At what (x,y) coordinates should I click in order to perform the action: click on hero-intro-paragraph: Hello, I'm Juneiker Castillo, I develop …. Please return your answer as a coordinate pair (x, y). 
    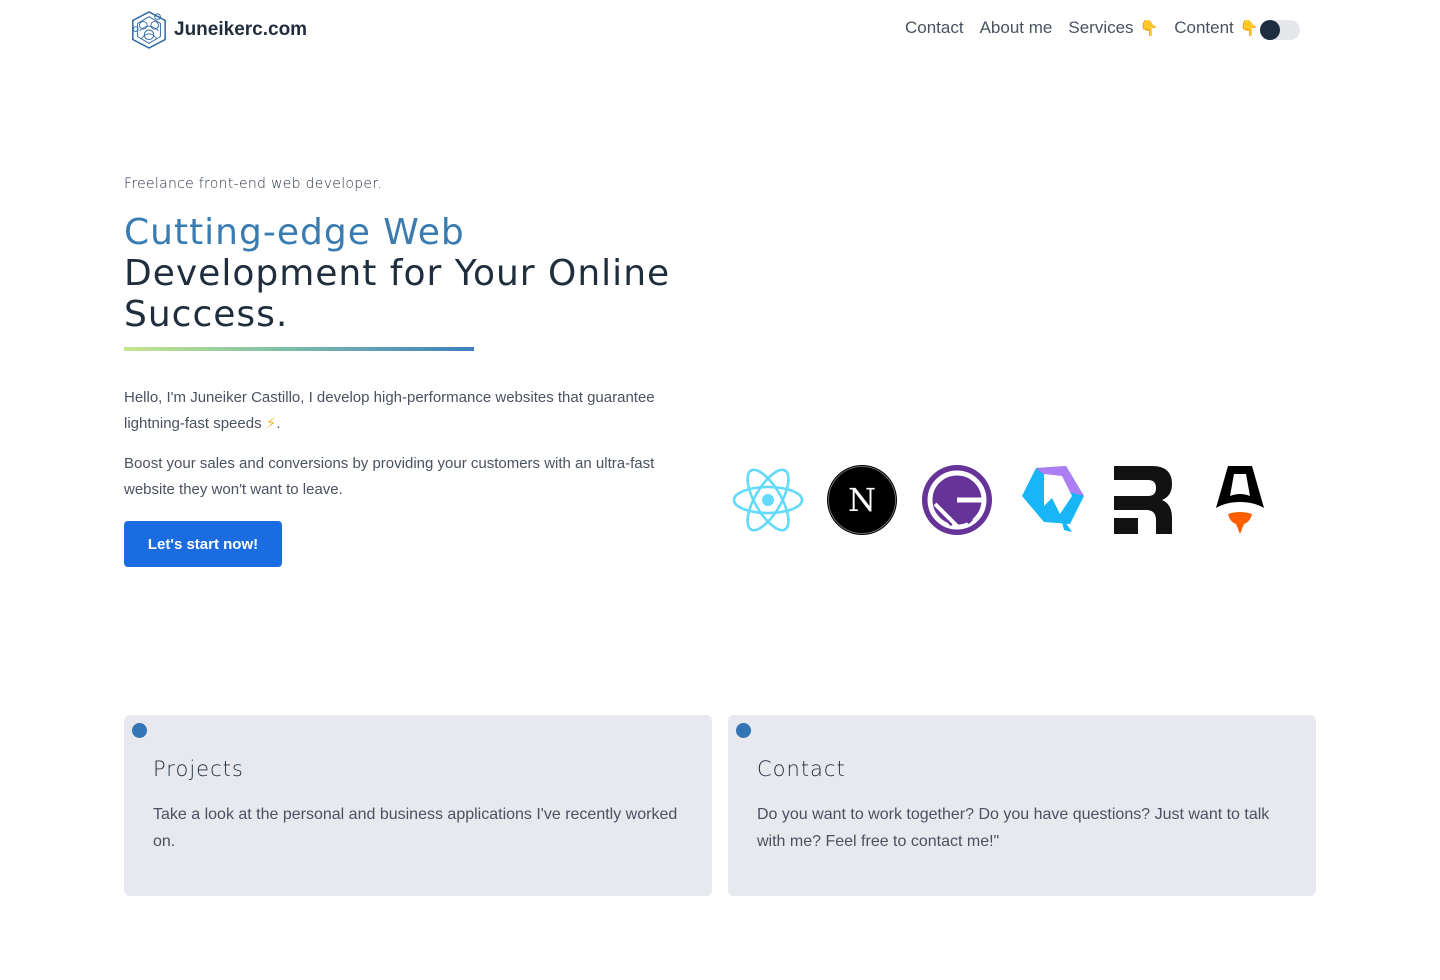
    Looking at the image, I should click on (404, 411).